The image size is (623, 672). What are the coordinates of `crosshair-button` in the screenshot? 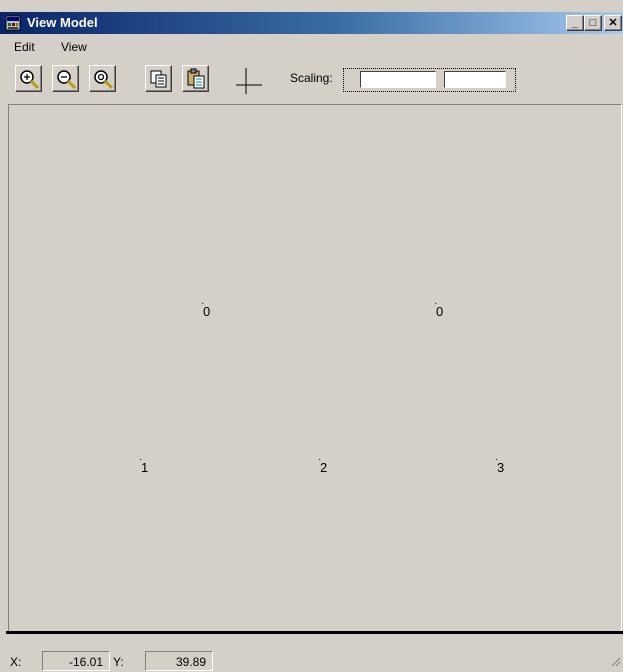 It's located at (247, 79).